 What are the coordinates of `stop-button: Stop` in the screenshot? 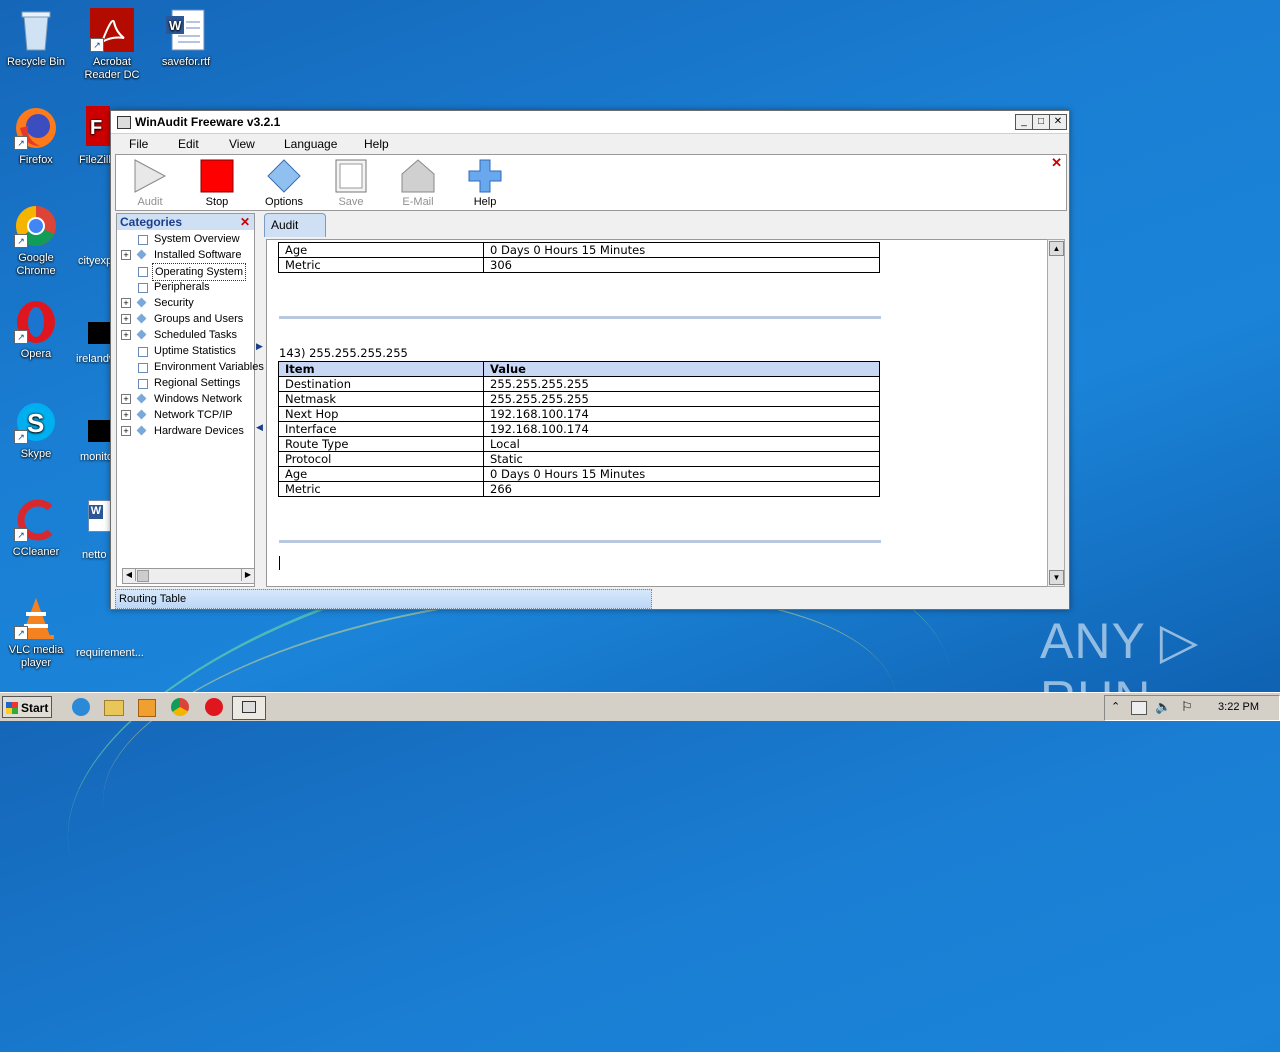 It's located at (217, 183).